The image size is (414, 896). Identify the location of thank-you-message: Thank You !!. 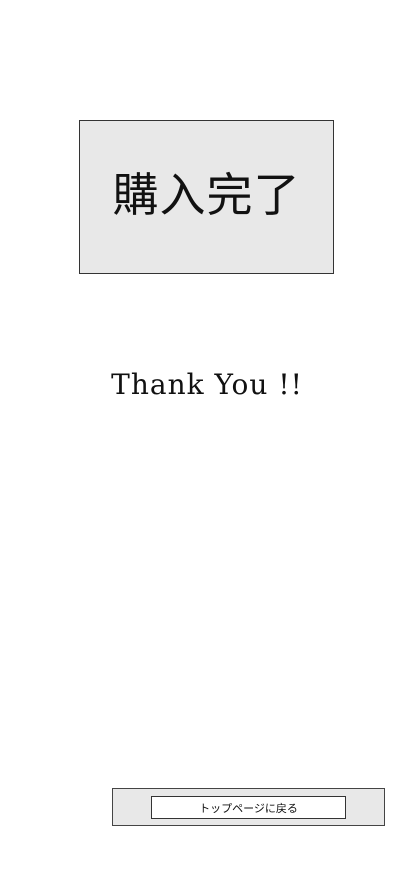
(207, 384).